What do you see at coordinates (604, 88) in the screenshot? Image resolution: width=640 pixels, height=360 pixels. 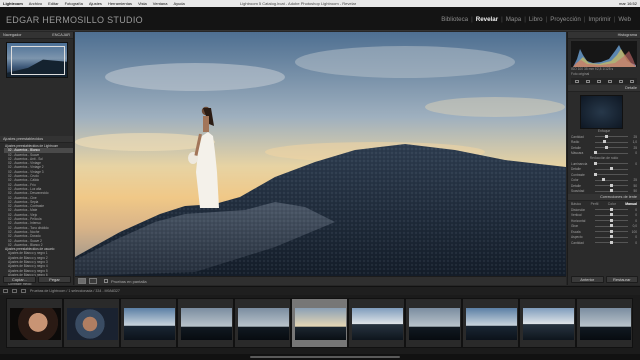 I see `detail-header: Detalle` at bounding box center [604, 88].